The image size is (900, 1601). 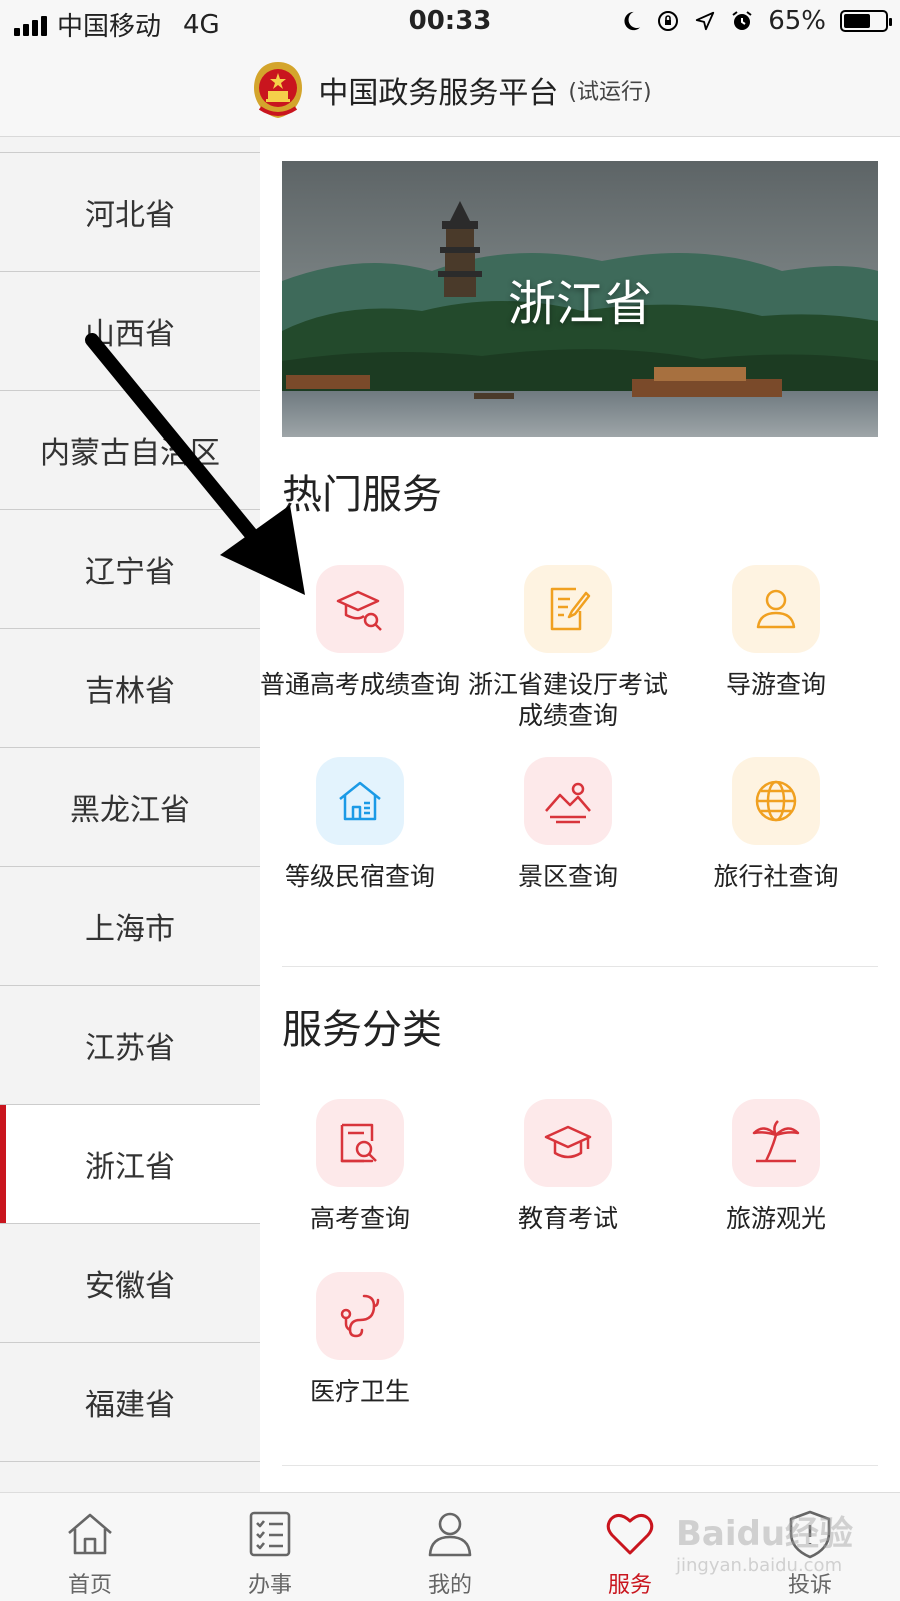 I want to click on search-document-icon, so click(x=360, y=1143).